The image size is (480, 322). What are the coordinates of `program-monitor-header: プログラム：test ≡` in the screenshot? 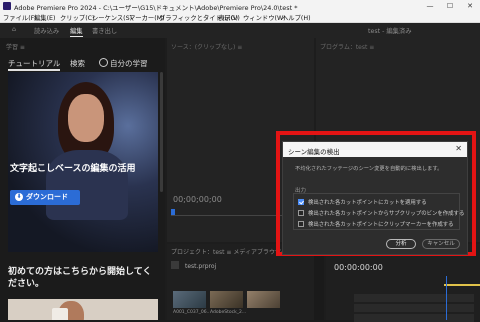 It's located at (347, 47).